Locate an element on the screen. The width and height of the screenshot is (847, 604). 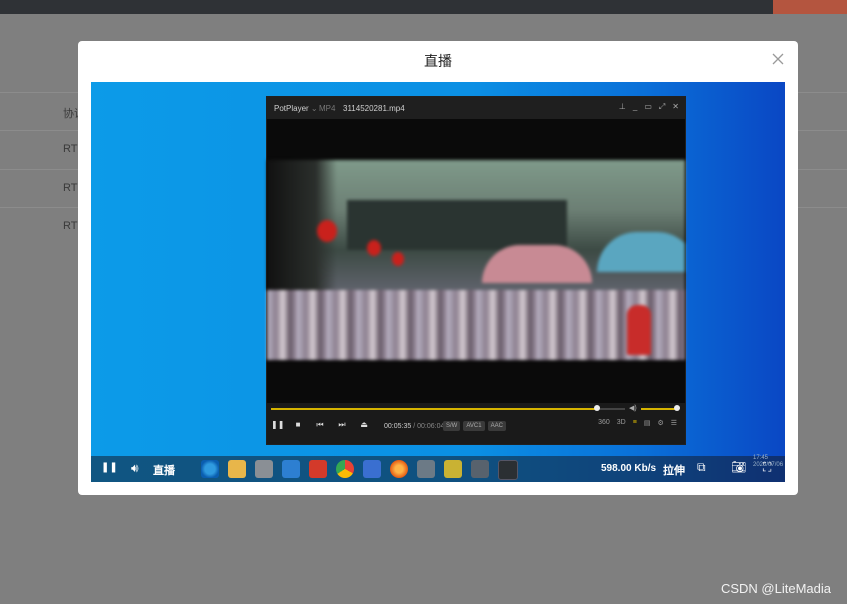
pin-icon: ⊥ is located at coordinates (622, 106).